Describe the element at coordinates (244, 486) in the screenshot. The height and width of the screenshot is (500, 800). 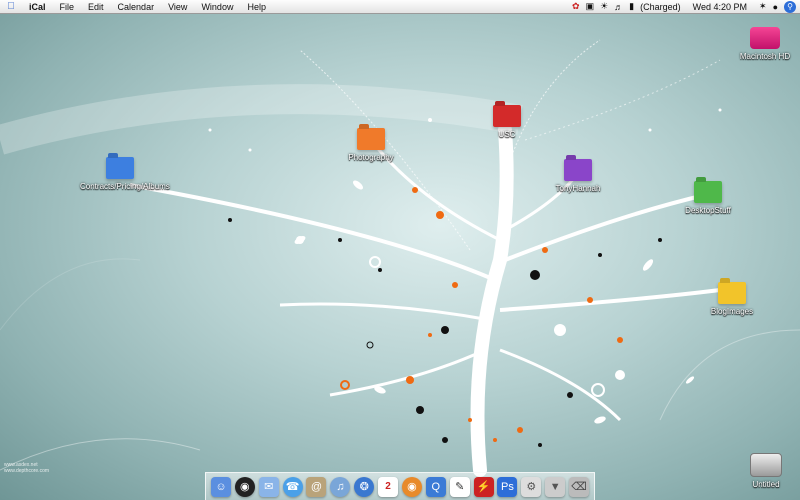
I see `dashboard-icon: ◉` at that location.